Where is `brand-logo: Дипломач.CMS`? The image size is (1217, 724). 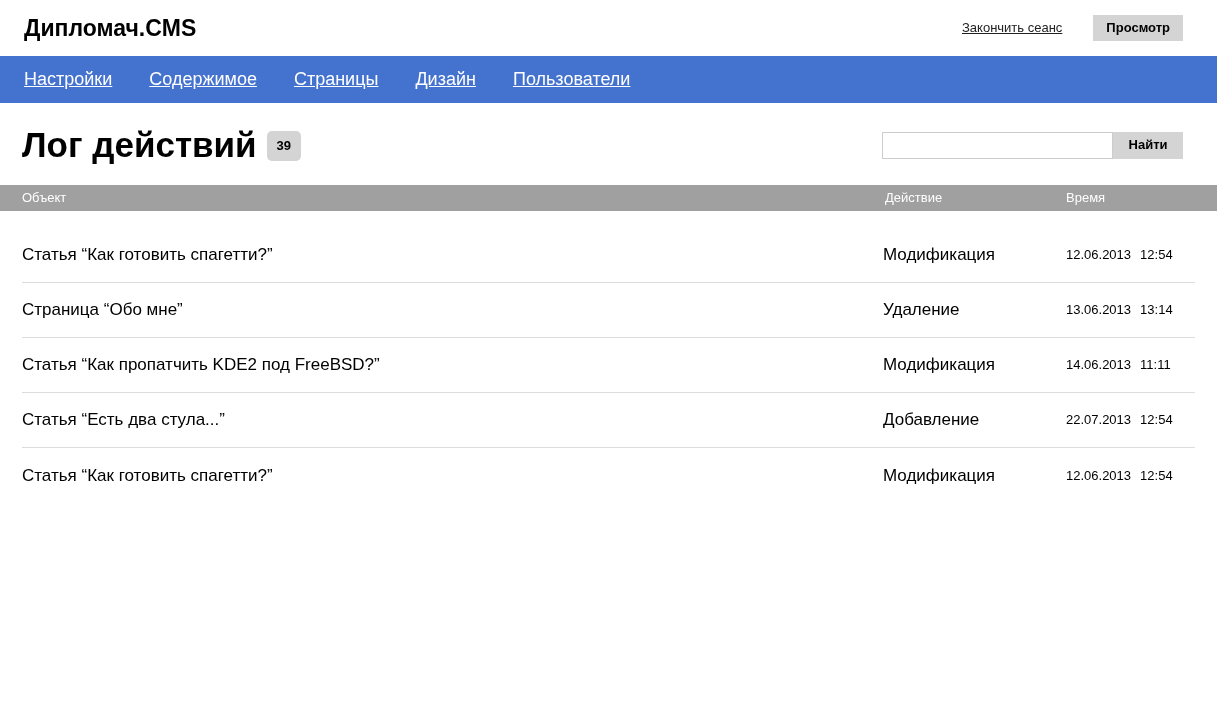
brand-logo: Дипломач.CMS is located at coordinates (110, 28).